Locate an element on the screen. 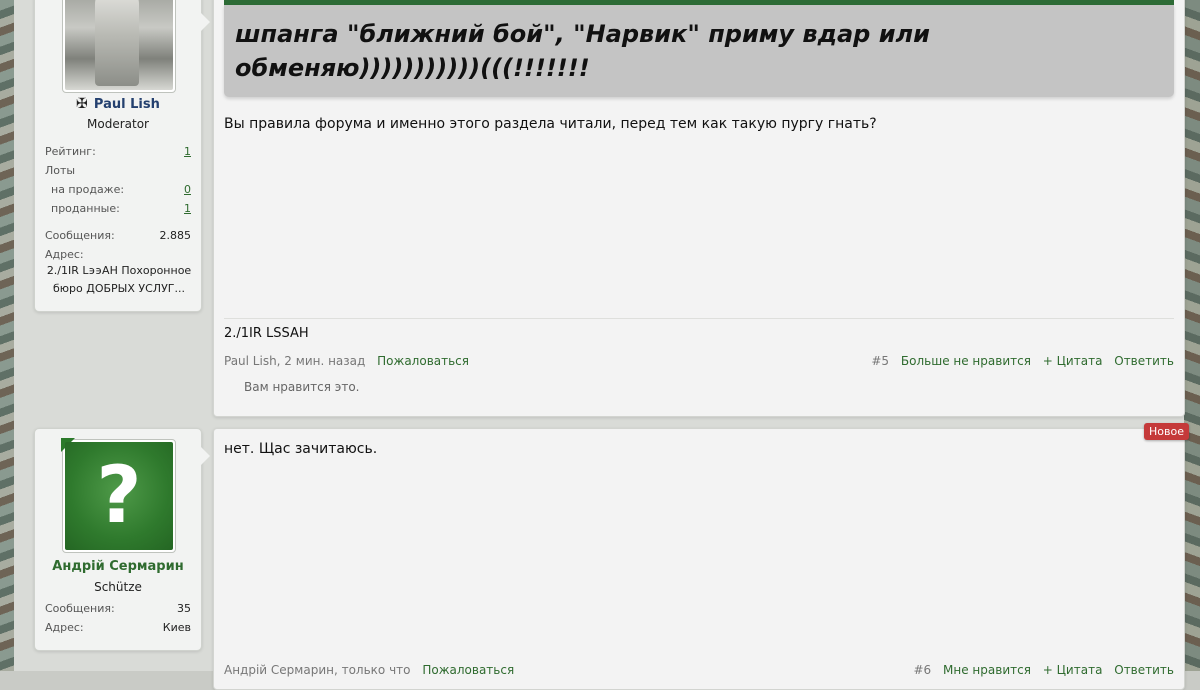 The height and width of the screenshot is (690, 1200). rating-row: Рейтинг: 1 is located at coordinates (118, 151).